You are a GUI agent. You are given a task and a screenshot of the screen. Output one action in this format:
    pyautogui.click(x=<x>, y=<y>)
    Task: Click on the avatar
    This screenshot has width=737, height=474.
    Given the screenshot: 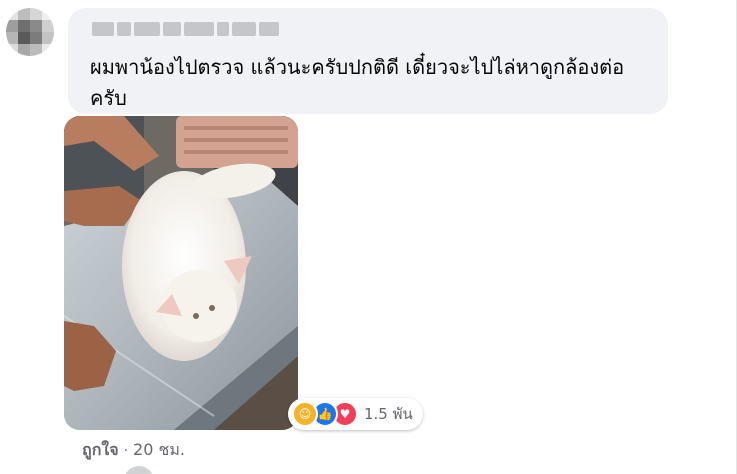 What is the action you would take?
    pyautogui.click(x=30, y=32)
    